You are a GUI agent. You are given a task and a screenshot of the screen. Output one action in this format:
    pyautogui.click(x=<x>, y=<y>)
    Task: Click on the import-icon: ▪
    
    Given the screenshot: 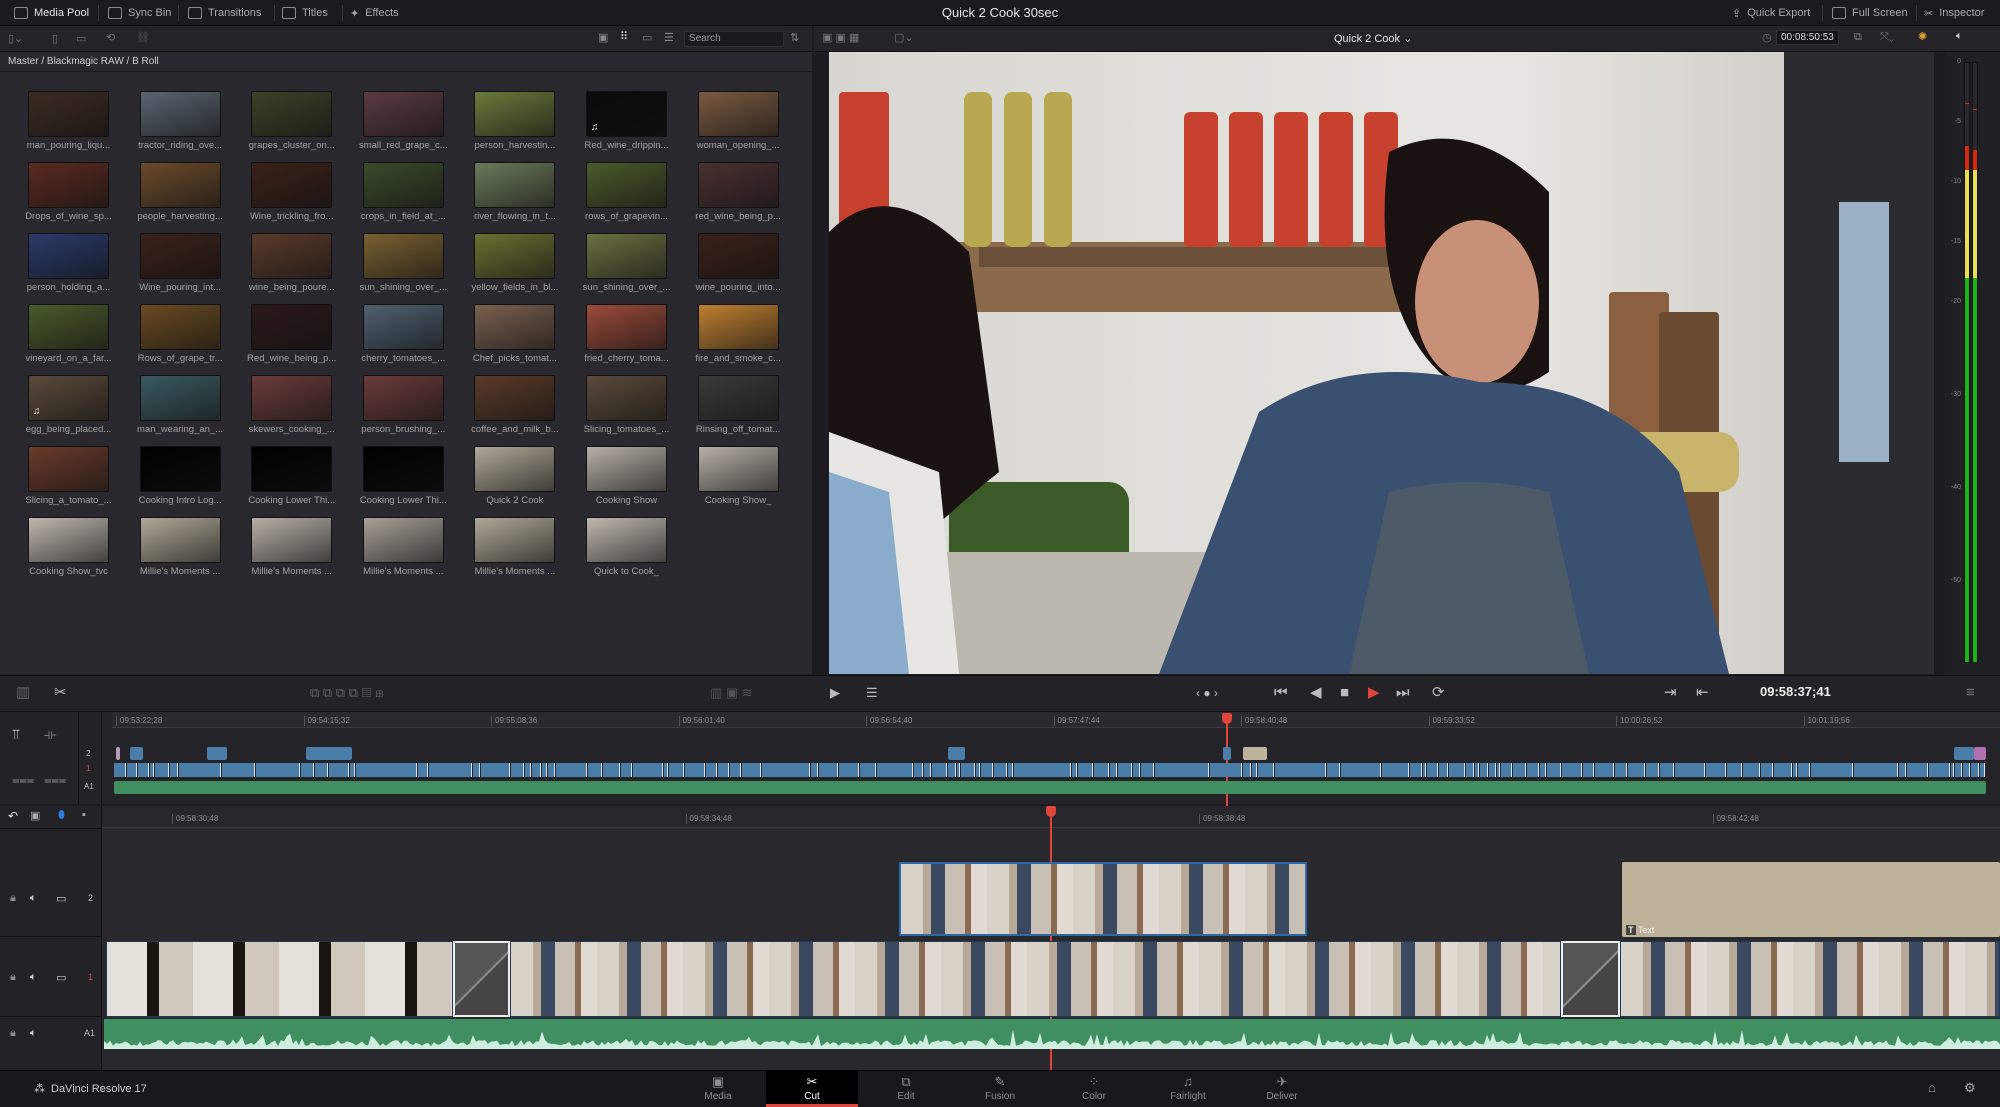 What is the action you would take?
    pyautogui.click(x=84, y=815)
    